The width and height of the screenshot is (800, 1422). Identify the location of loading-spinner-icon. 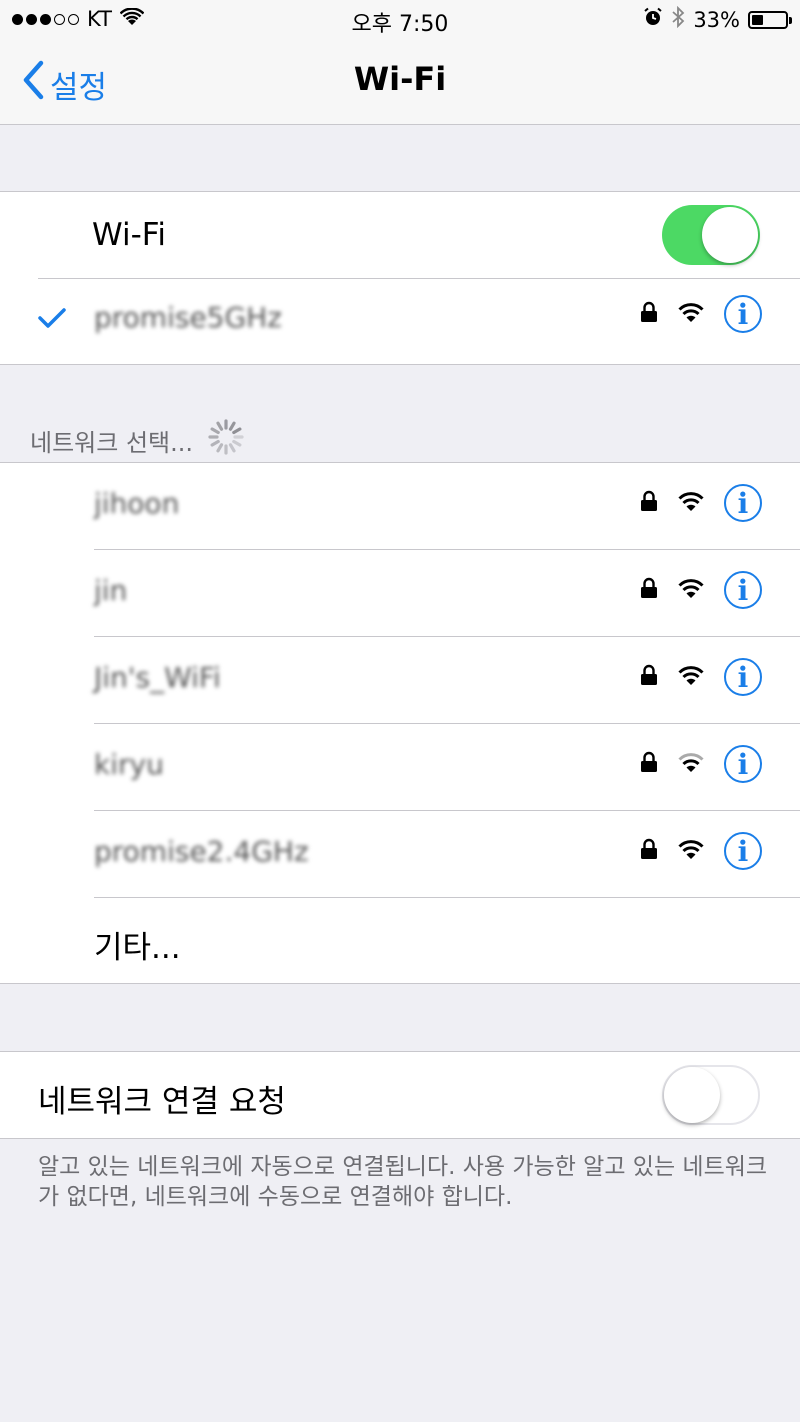
(226, 440).